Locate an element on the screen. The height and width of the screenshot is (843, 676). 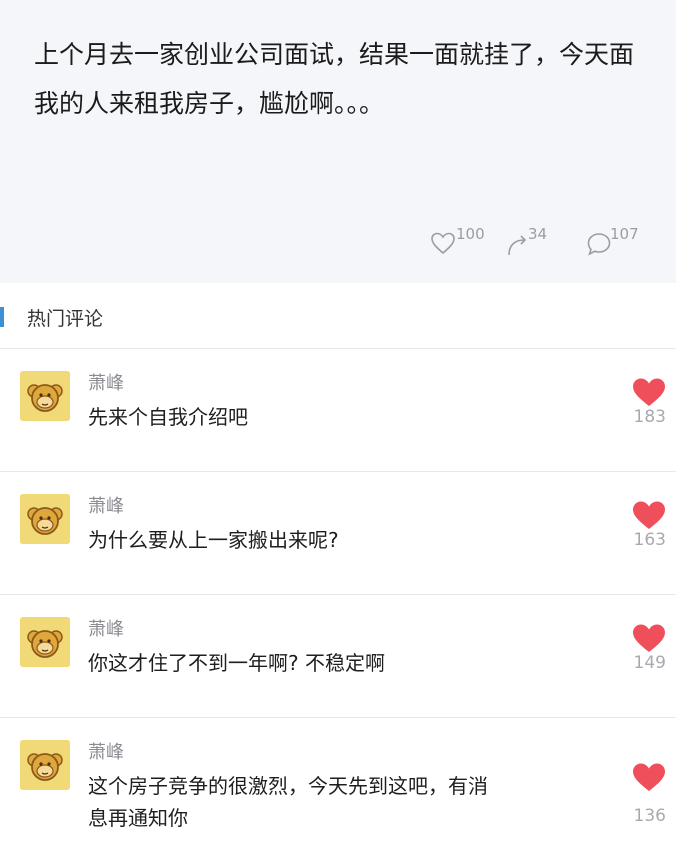
heart-outline-icon is located at coordinates (443, 243).